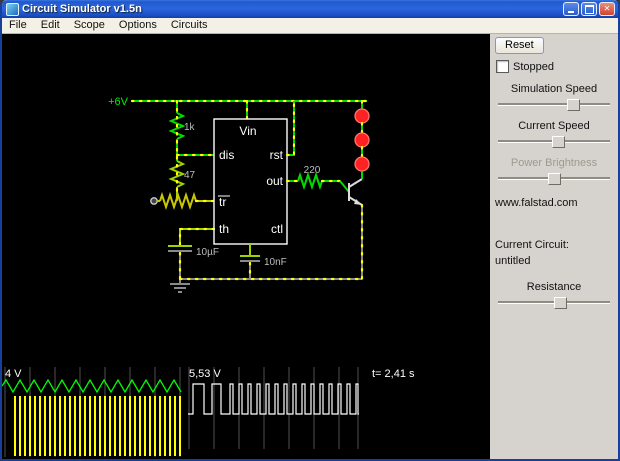 This screenshot has width=620, height=461. I want to click on window-controls: ✕, so click(589, 9).